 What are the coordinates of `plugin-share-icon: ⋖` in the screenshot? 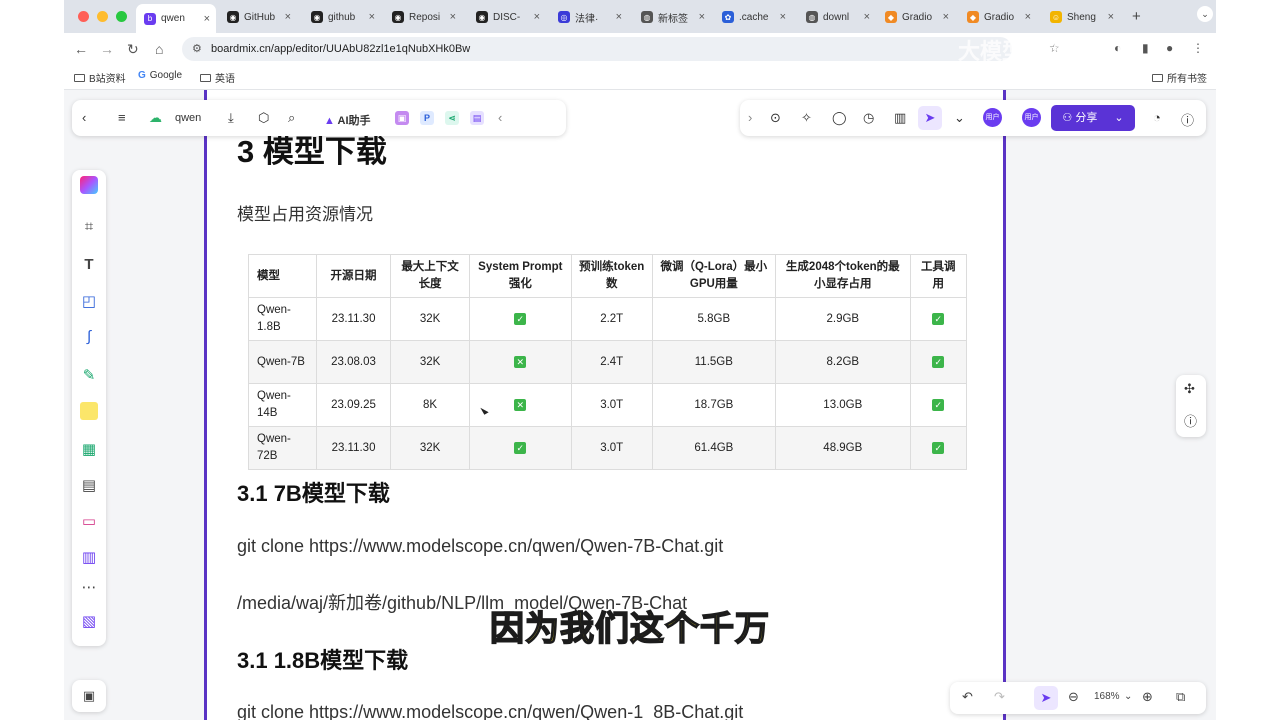 It's located at (452, 118).